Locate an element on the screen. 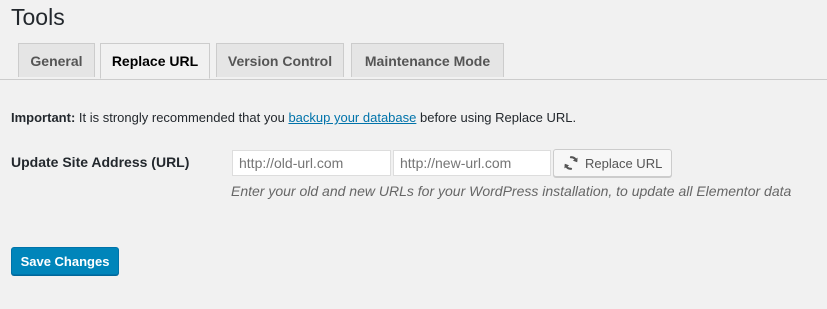 Image resolution: width=827 pixels, height=309 pixels. tab-general: General is located at coordinates (56, 60).